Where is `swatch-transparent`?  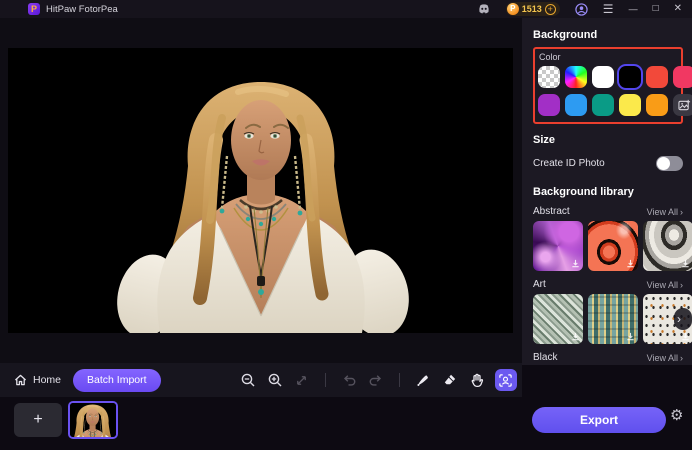 swatch-transparent is located at coordinates (549, 77).